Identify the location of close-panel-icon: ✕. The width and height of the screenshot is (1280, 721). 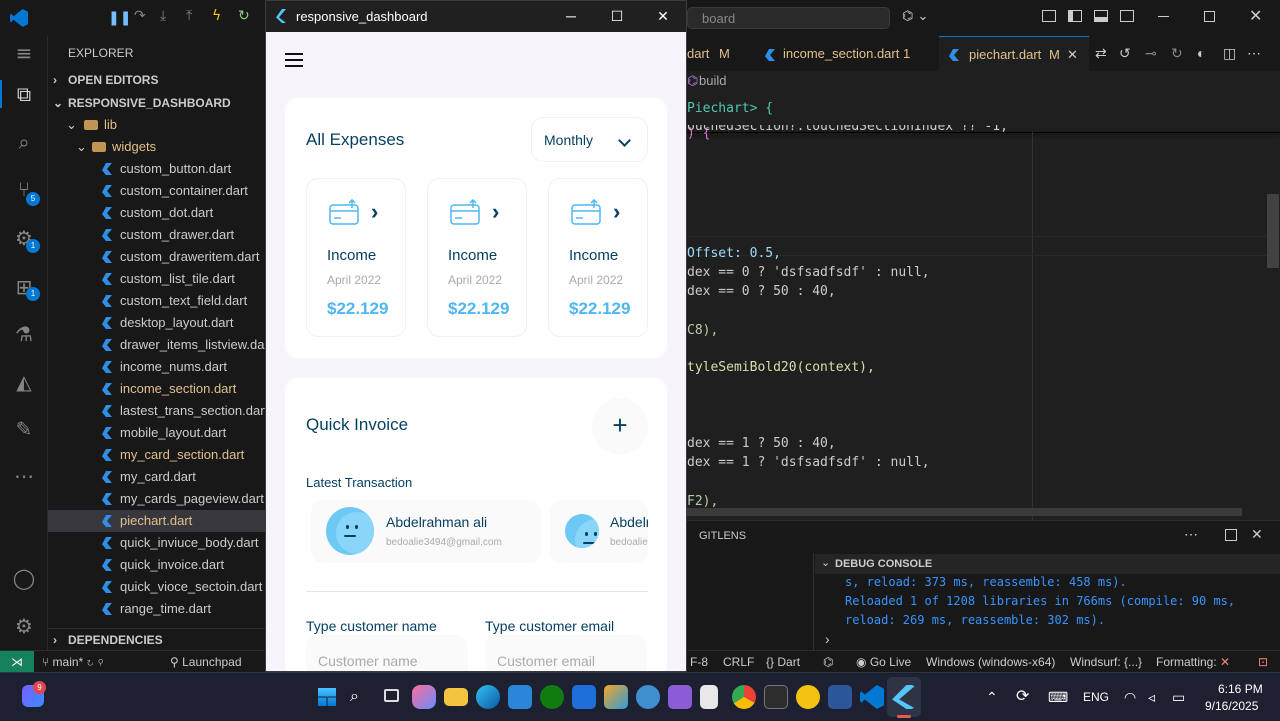
(1257, 534).